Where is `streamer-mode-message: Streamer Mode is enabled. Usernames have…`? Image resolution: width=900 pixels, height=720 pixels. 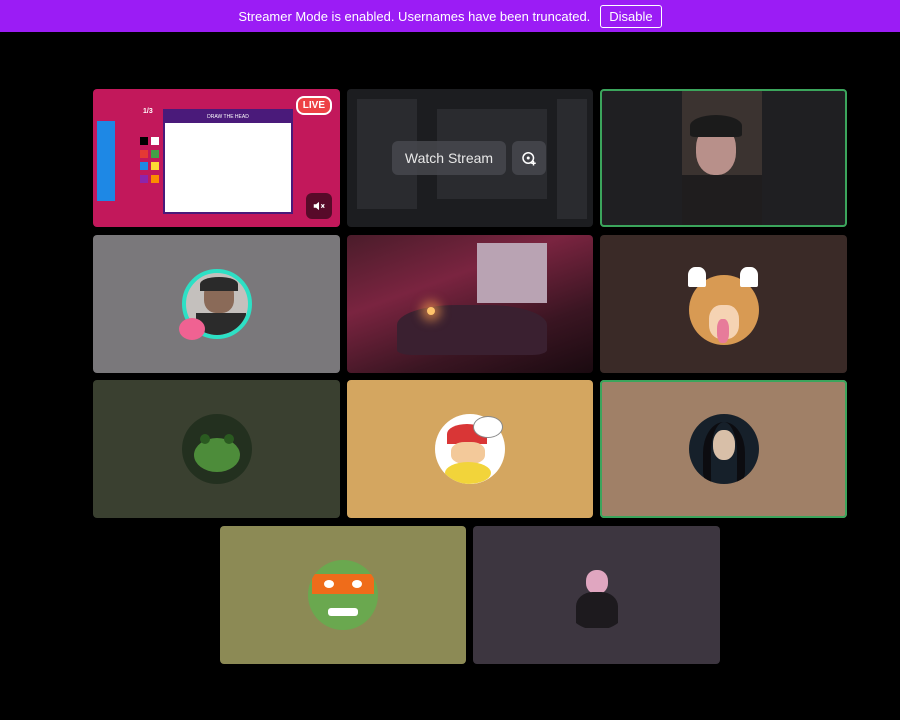
streamer-mode-message: Streamer Mode is enabled. Usernames have… is located at coordinates (414, 16).